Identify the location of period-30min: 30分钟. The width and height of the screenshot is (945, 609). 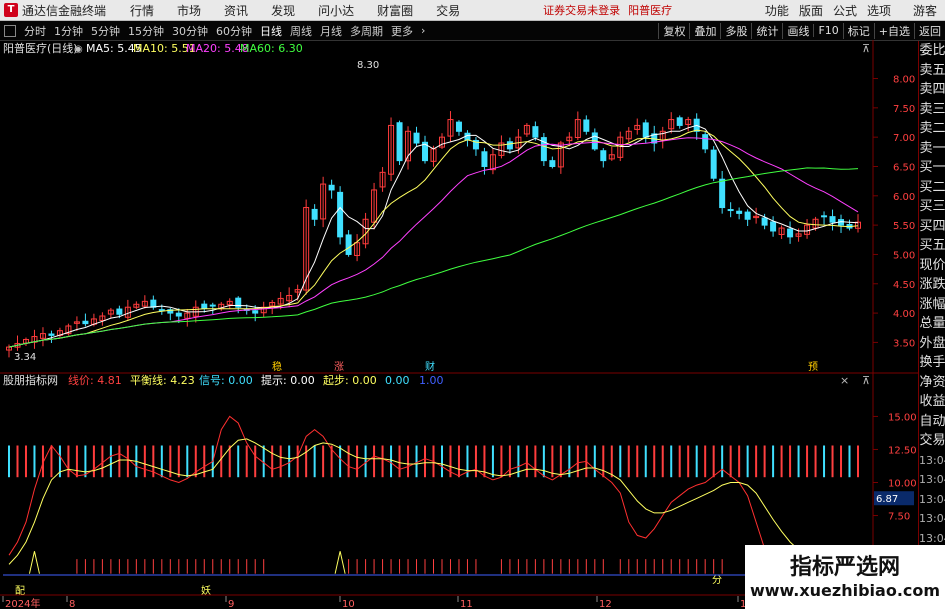
(190, 31).